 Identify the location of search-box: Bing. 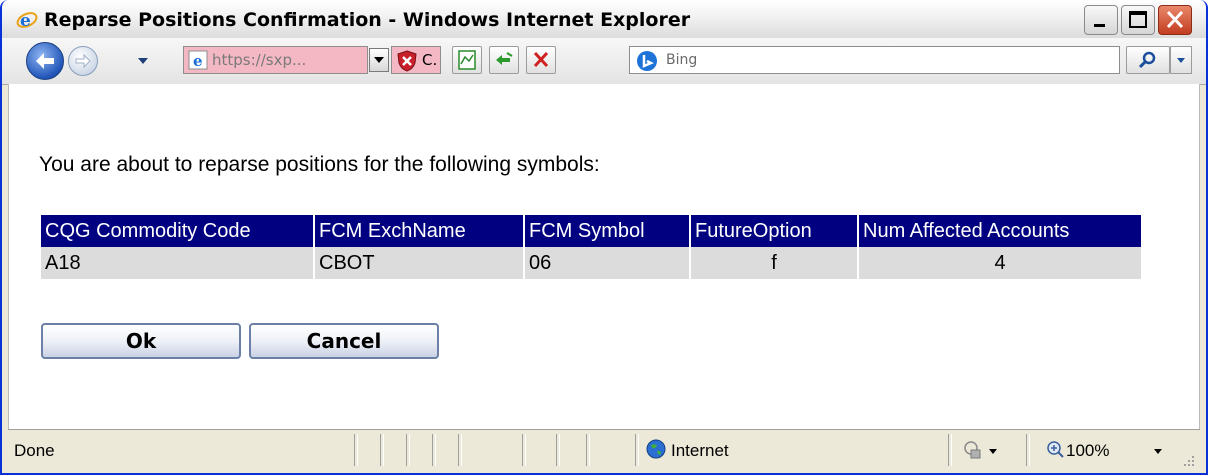
(874, 60).